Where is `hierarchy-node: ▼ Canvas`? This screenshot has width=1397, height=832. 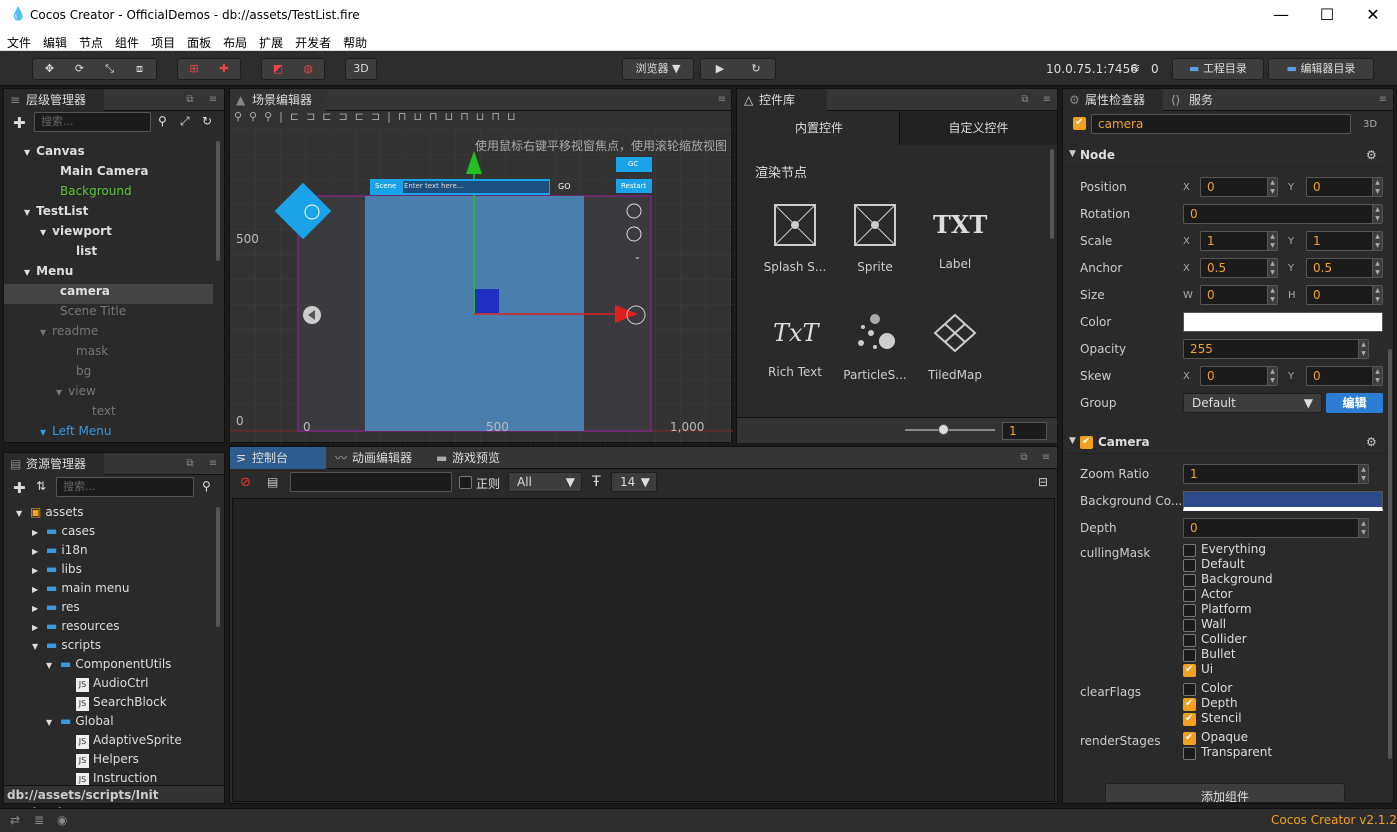 hierarchy-node: ▼ Canvas is located at coordinates (54, 151).